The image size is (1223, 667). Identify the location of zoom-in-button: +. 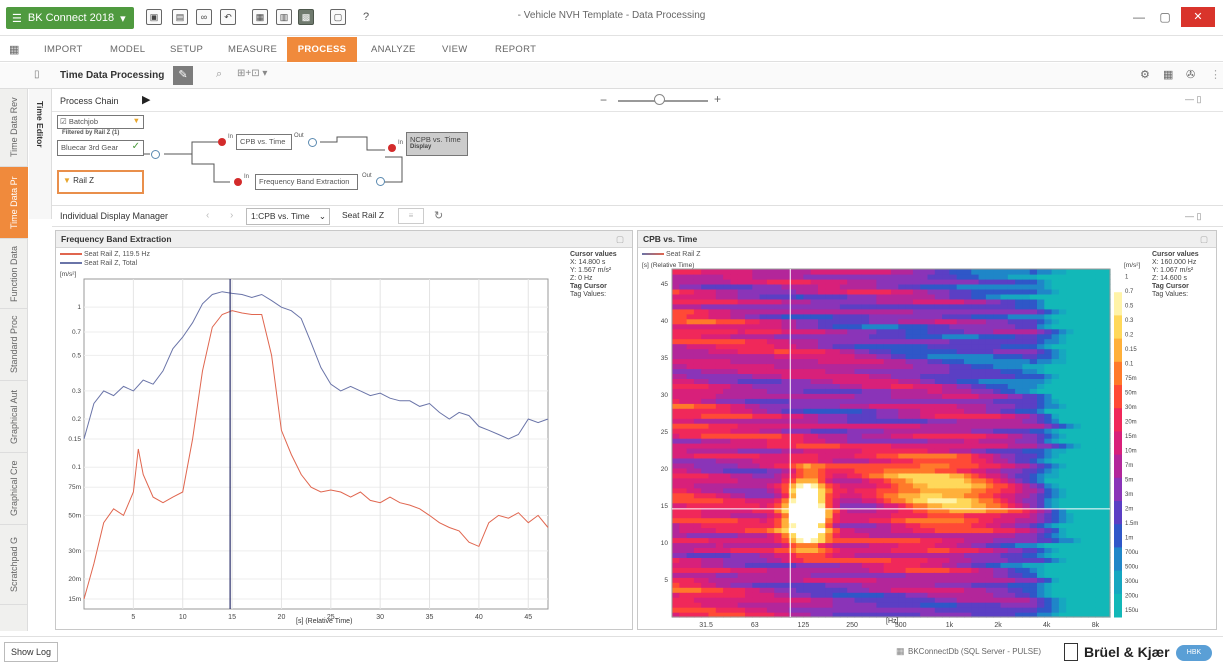
(717, 99).